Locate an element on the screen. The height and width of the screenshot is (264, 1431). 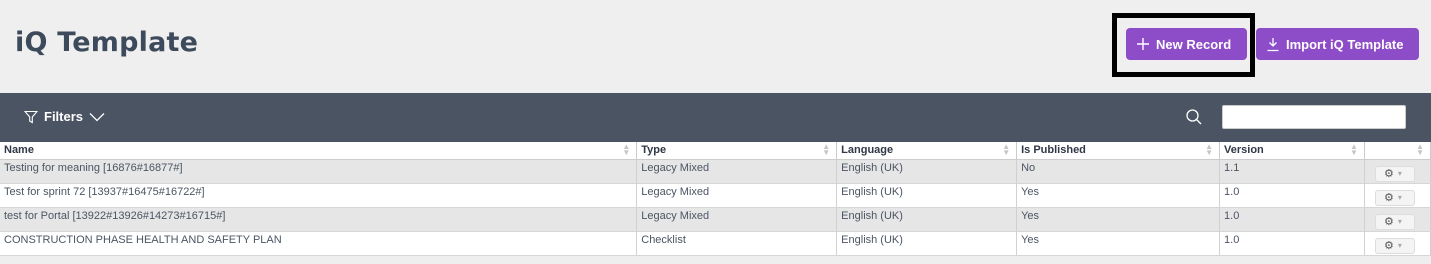
column-header-version: Version ▲ ▼ is located at coordinates (1292, 151).